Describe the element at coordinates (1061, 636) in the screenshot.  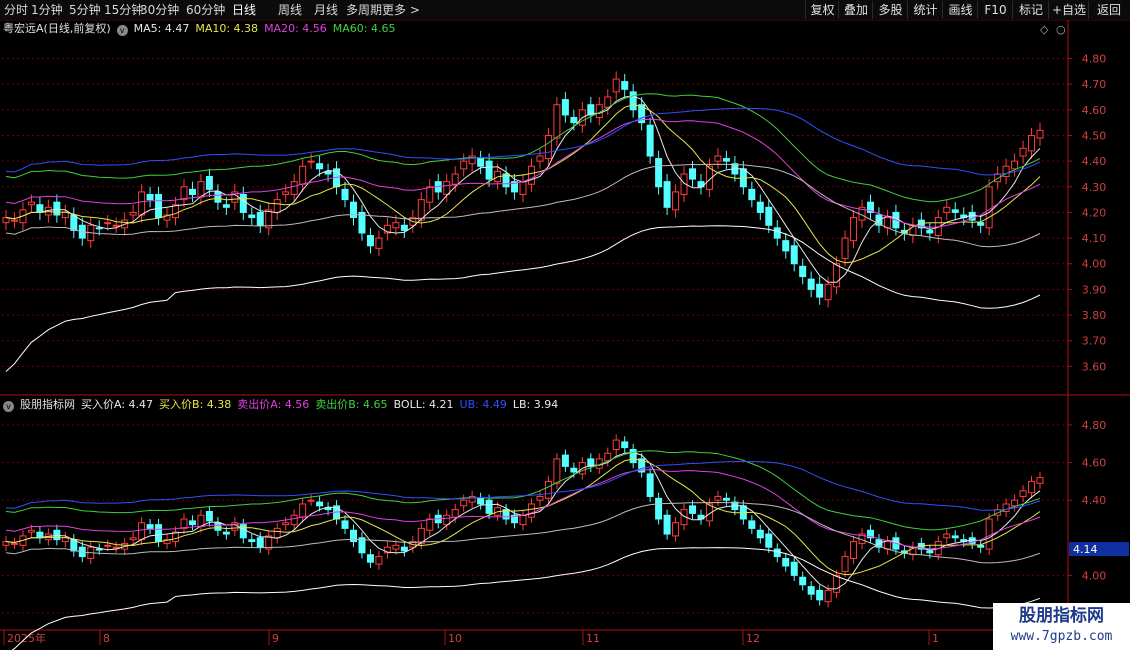
I see `watermark-url: www.7gpzb.com` at that location.